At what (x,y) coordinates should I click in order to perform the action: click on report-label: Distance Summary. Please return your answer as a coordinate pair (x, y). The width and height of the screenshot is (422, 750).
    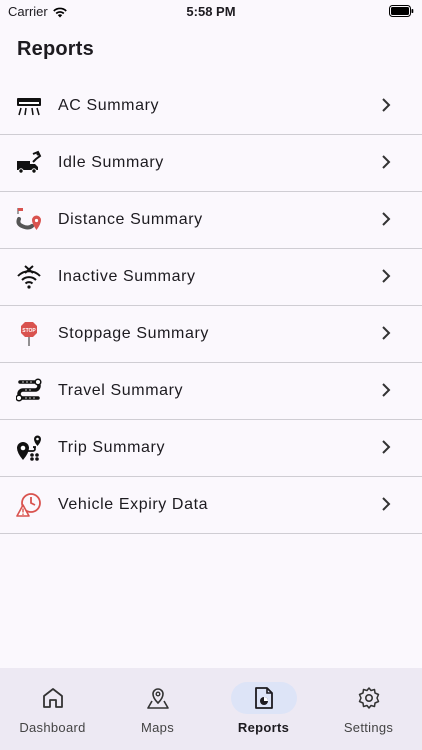
    Looking at the image, I should click on (130, 219).